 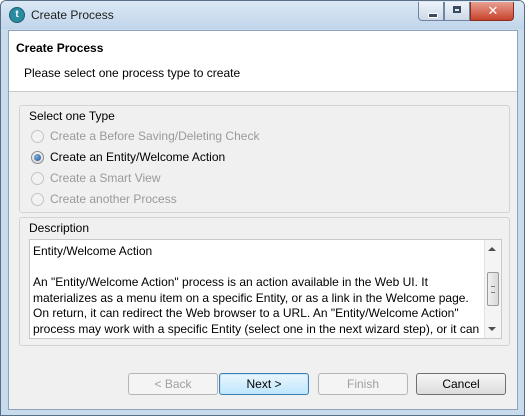 What do you see at coordinates (155, 136) in the screenshot?
I see `radio-label: Create a Before Saving/Deleting Check` at bounding box center [155, 136].